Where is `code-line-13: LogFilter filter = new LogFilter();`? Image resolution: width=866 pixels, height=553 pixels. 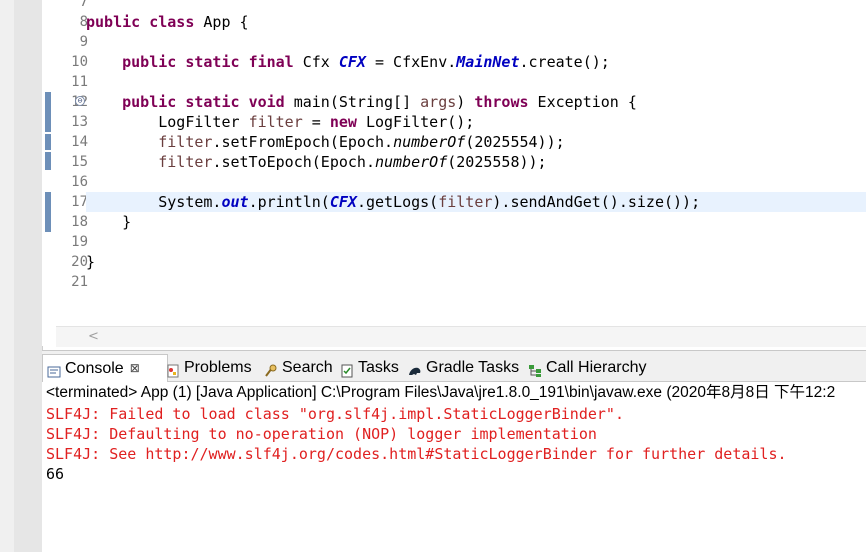 code-line-13: LogFilter filter = new LogFilter(); is located at coordinates (316, 122).